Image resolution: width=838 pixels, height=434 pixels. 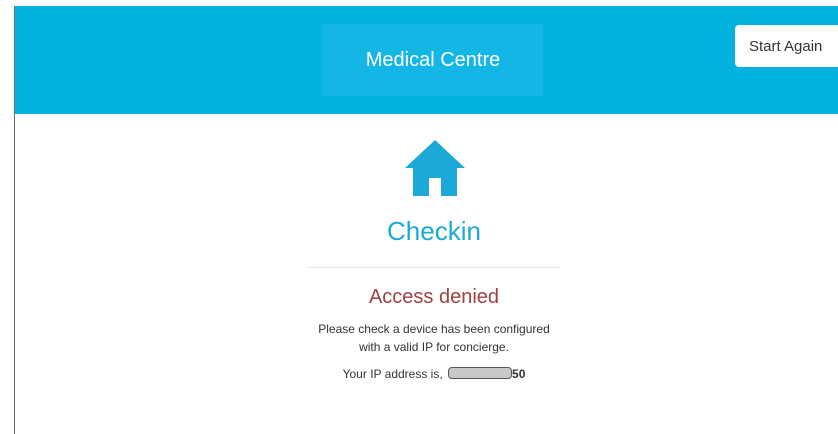 I want to click on divider, so click(x=434, y=267).